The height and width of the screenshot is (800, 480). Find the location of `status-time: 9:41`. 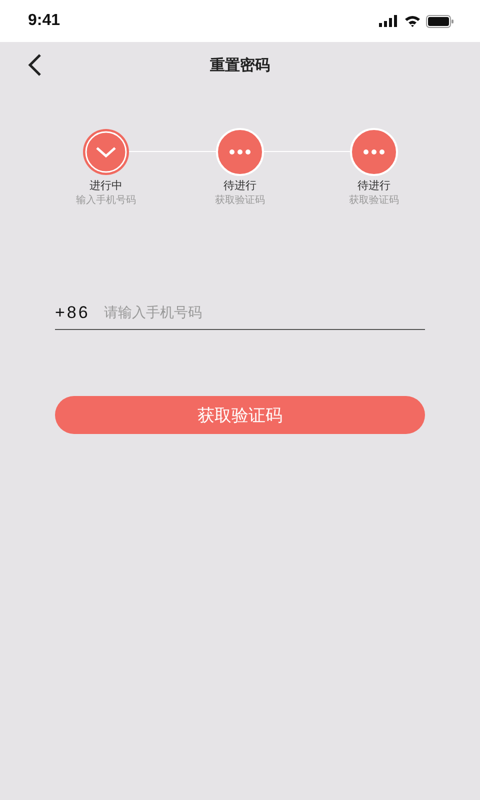

status-time: 9:41 is located at coordinates (44, 21).